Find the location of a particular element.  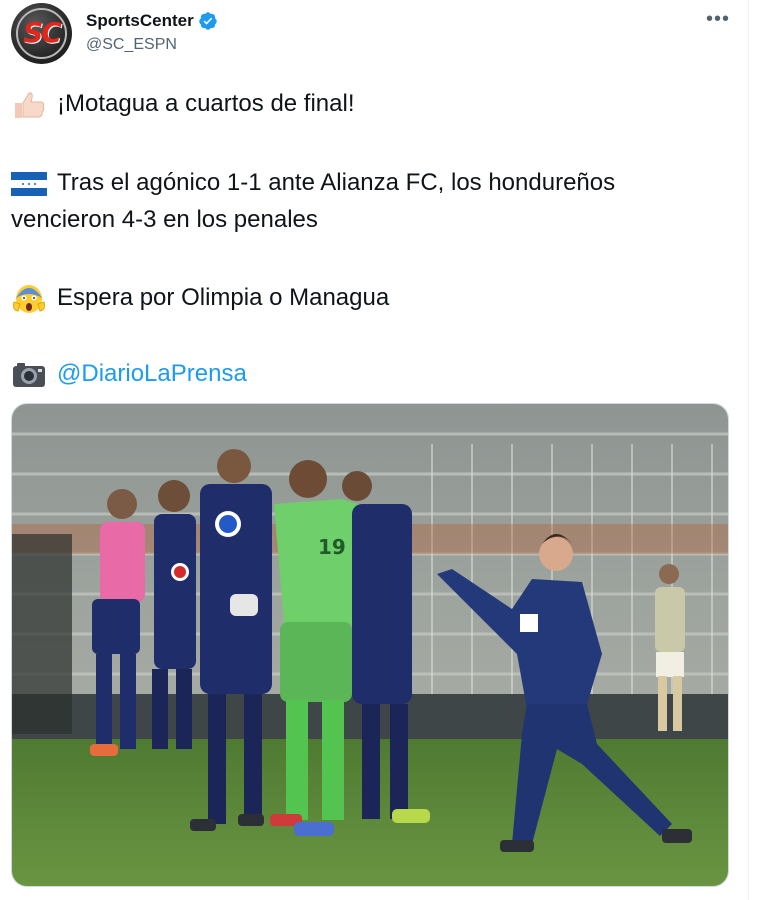

avatar: SC is located at coordinates (41, 33).